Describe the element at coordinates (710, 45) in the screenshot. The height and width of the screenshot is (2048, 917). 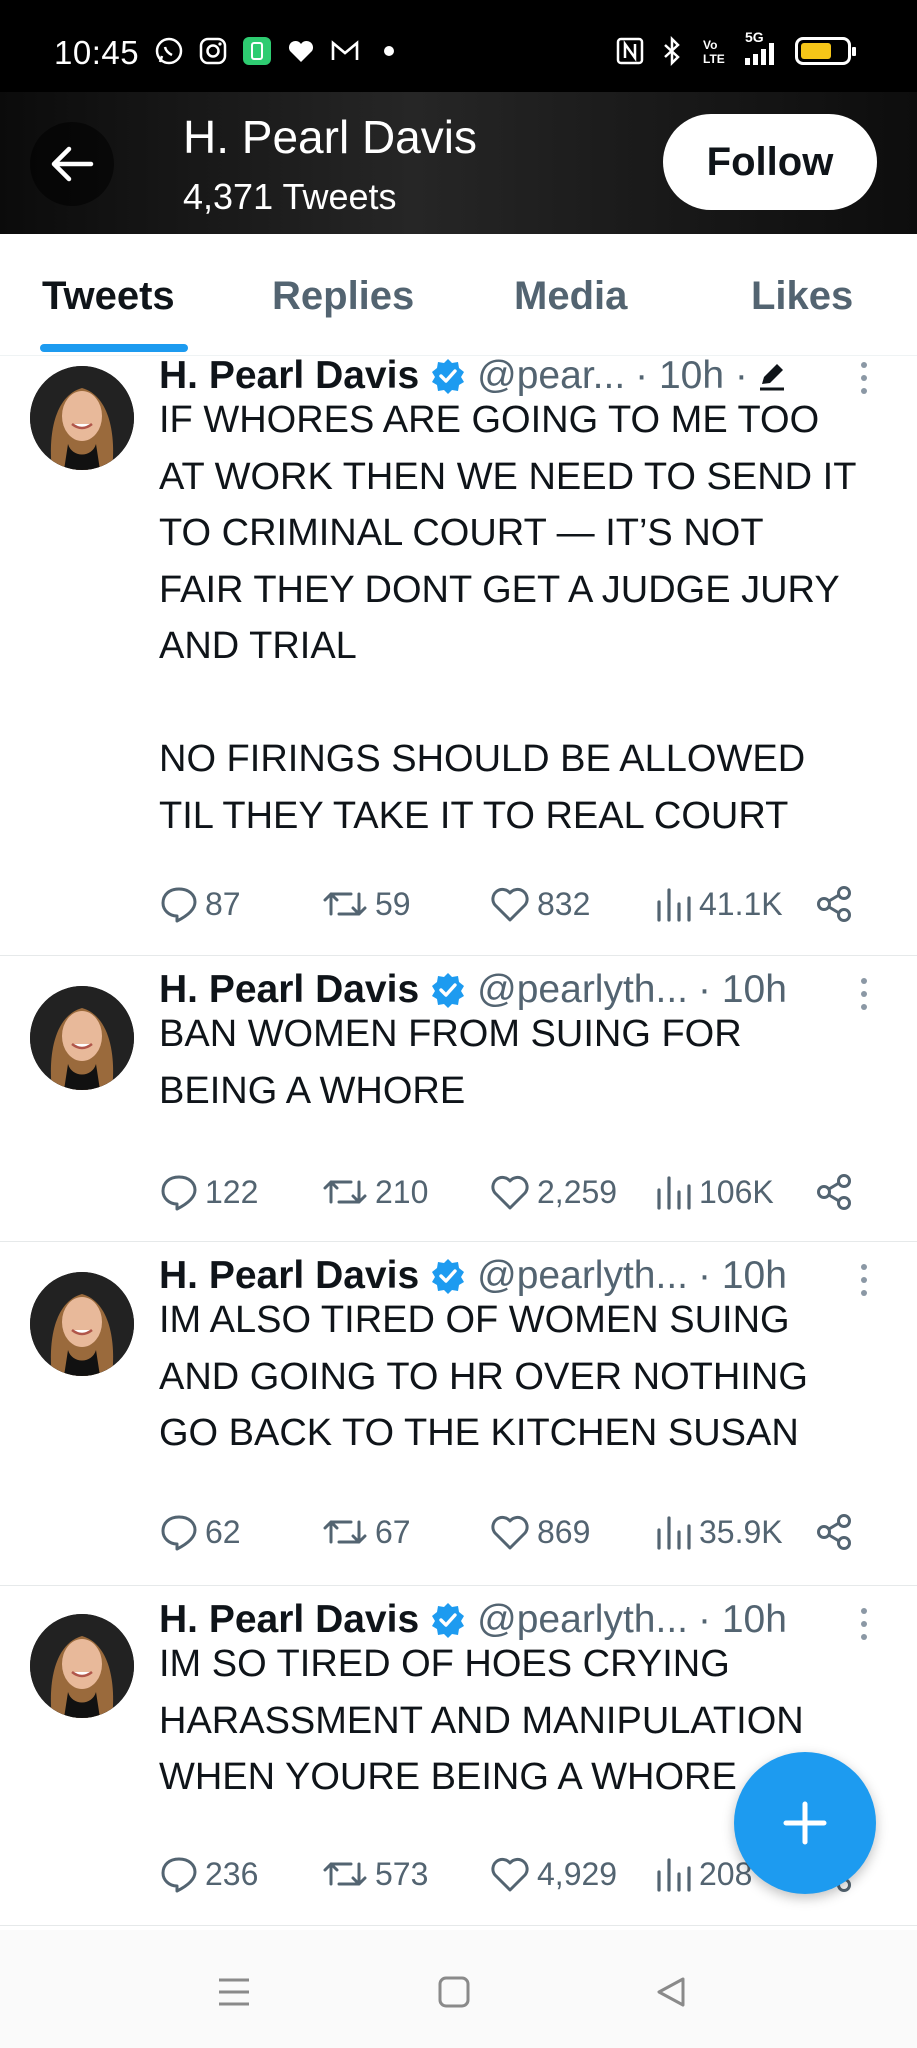
I see `svg-text: Vo` at that location.